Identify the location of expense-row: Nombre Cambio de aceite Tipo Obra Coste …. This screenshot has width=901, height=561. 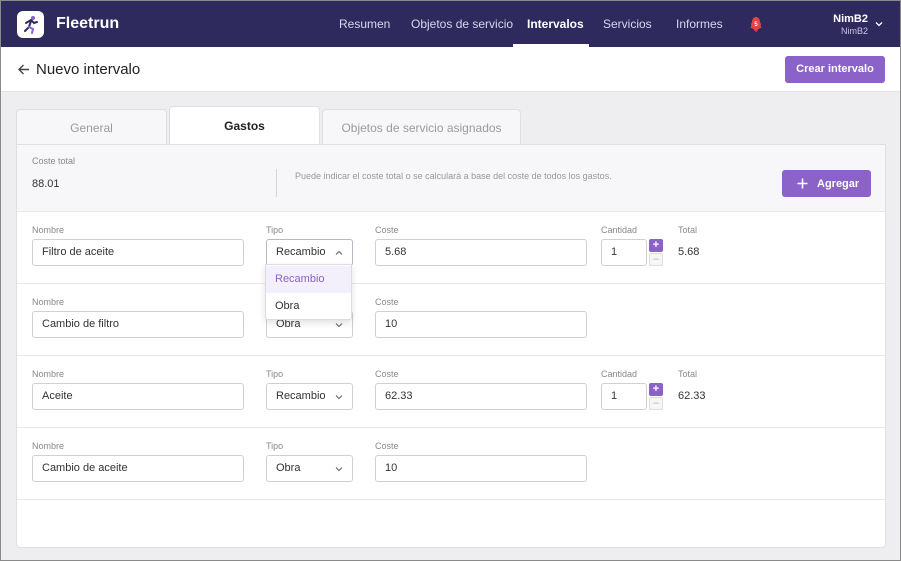
(451, 464).